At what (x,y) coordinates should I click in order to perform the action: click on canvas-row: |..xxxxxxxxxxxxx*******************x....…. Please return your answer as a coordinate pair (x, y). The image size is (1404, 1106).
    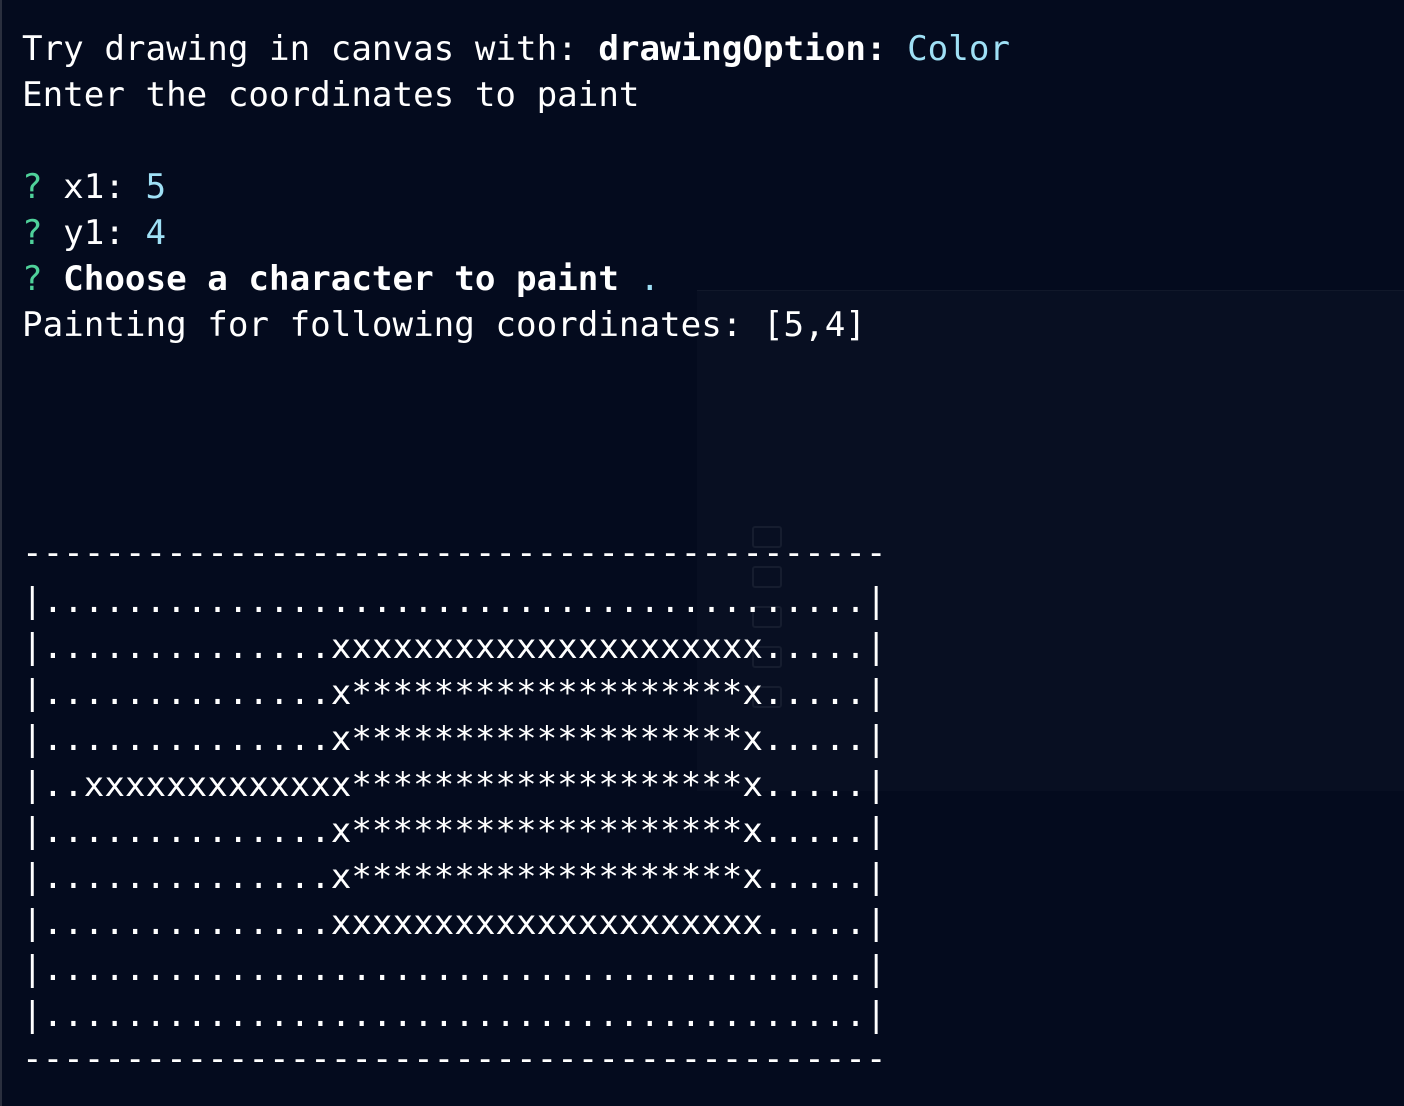
    Looking at the image, I should click on (454, 785).